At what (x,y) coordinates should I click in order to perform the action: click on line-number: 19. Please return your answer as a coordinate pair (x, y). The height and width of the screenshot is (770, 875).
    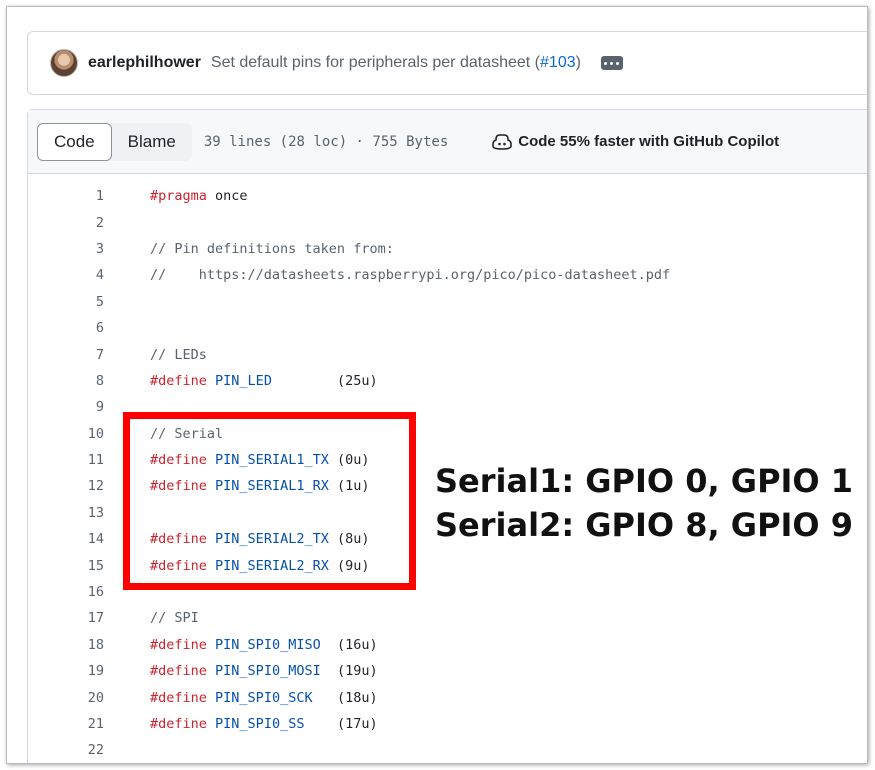
    Looking at the image, I should click on (66, 671).